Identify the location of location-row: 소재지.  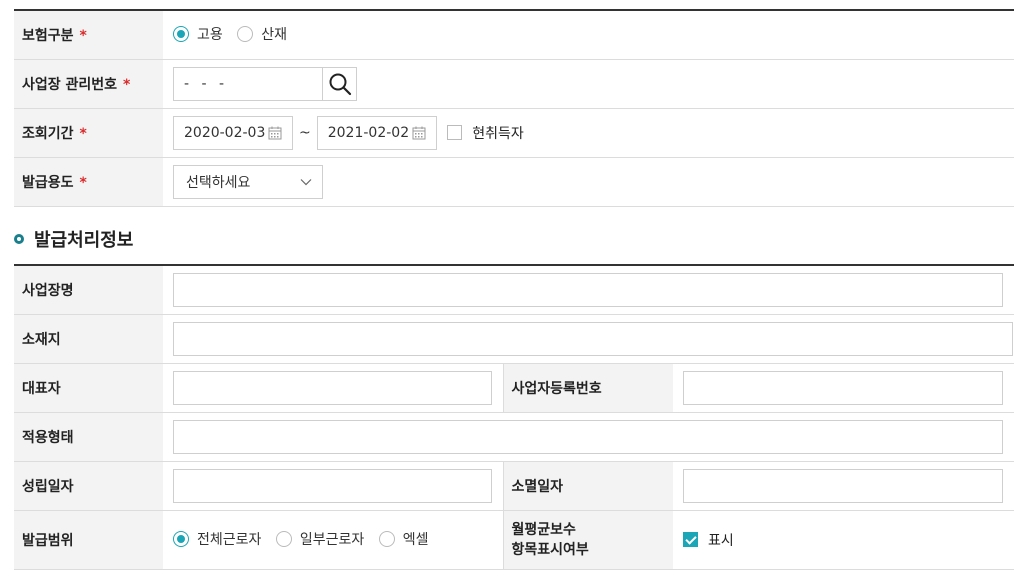
(514, 339).